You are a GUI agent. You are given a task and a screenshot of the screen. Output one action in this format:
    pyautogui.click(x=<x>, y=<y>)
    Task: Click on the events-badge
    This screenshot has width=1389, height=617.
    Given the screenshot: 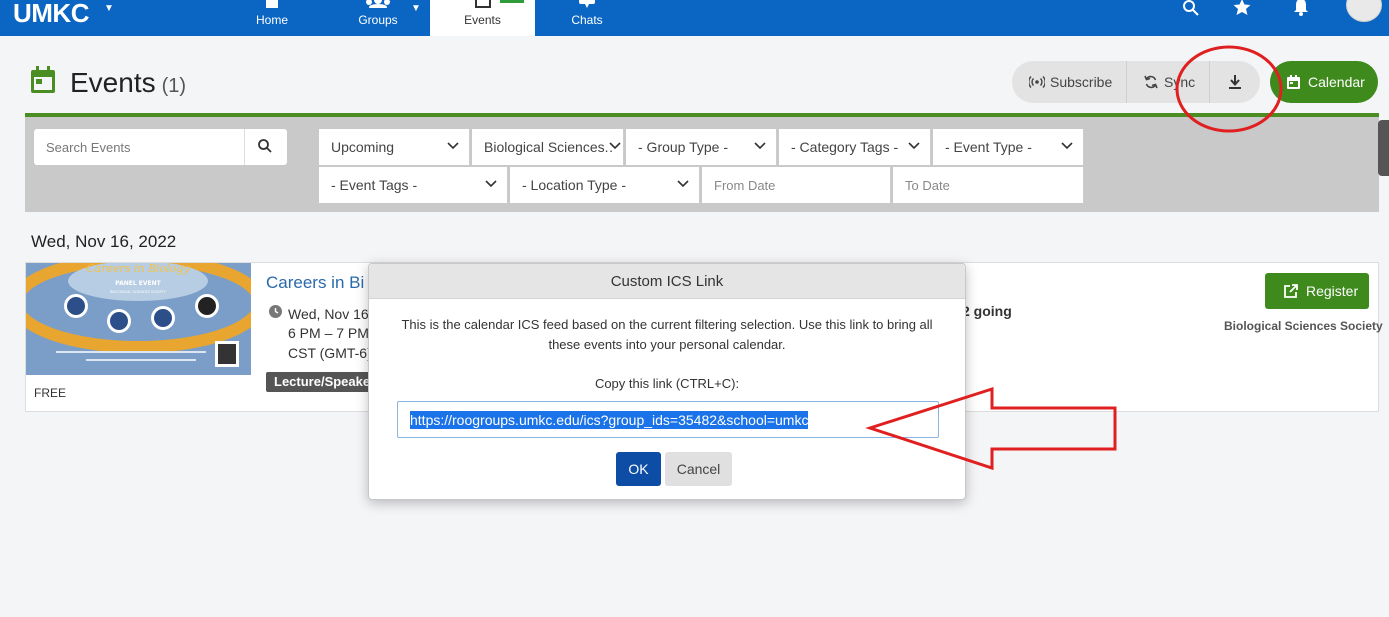 What is the action you would take?
    pyautogui.click(x=512, y=1)
    